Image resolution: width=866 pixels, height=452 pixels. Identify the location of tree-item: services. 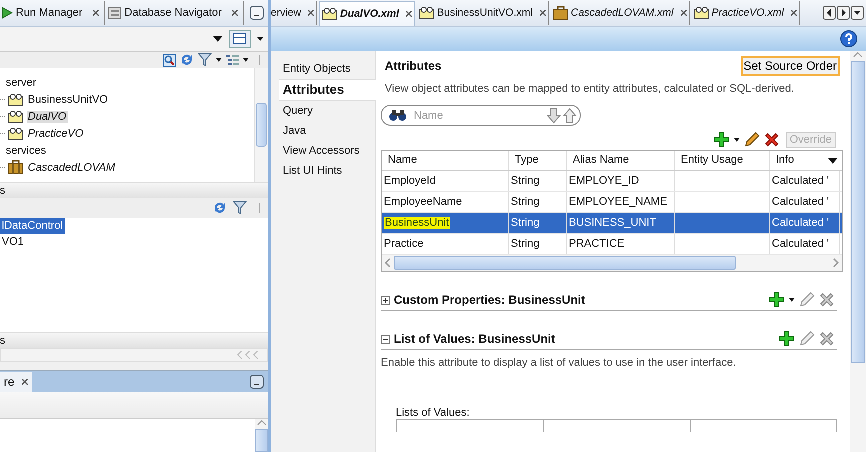
(26, 150).